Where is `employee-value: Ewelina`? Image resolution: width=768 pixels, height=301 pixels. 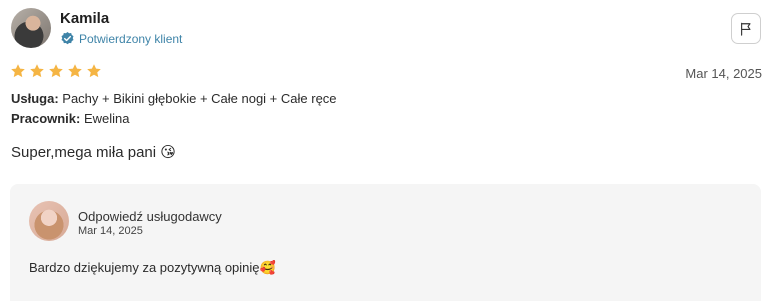 employee-value: Ewelina is located at coordinates (105, 118).